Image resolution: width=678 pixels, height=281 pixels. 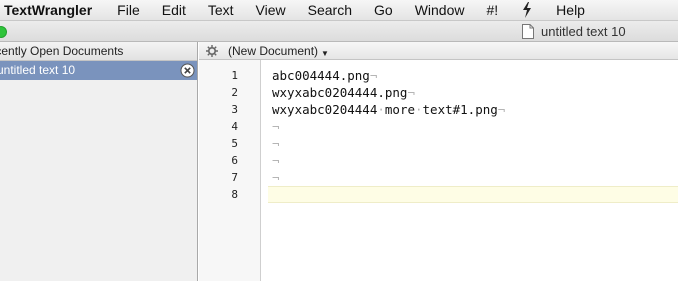 I want to click on document-icon, so click(x=528, y=31).